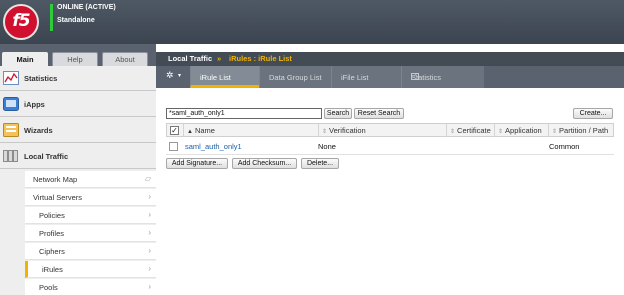 The width and height of the screenshot is (624, 295). Describe the element at coordinates (347, 130) in the screenshot. I see `column-label: Verification` at that location.